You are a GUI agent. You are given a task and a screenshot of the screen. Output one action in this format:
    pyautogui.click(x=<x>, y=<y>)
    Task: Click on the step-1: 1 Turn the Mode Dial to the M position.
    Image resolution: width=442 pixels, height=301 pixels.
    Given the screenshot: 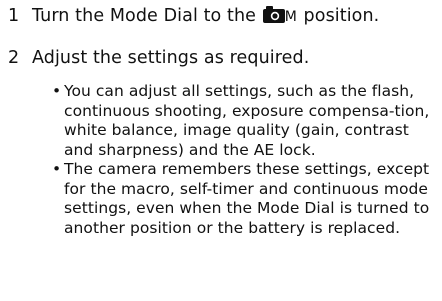 What is the action you would take?
    pyautogui.click(x=193, y=17)
    